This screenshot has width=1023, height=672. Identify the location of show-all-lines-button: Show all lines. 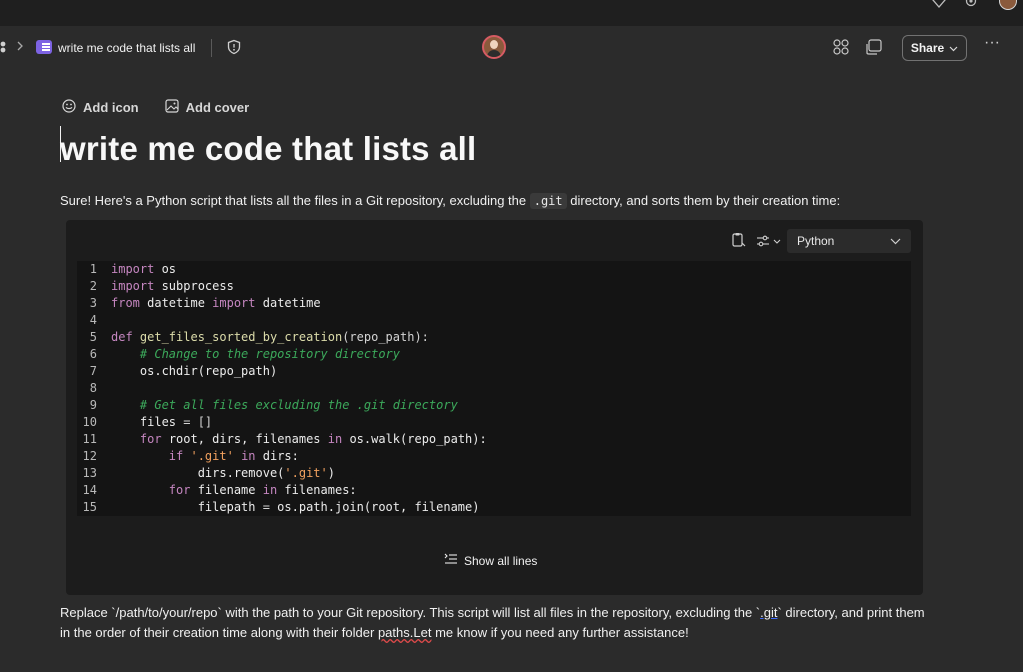
(490, 560).